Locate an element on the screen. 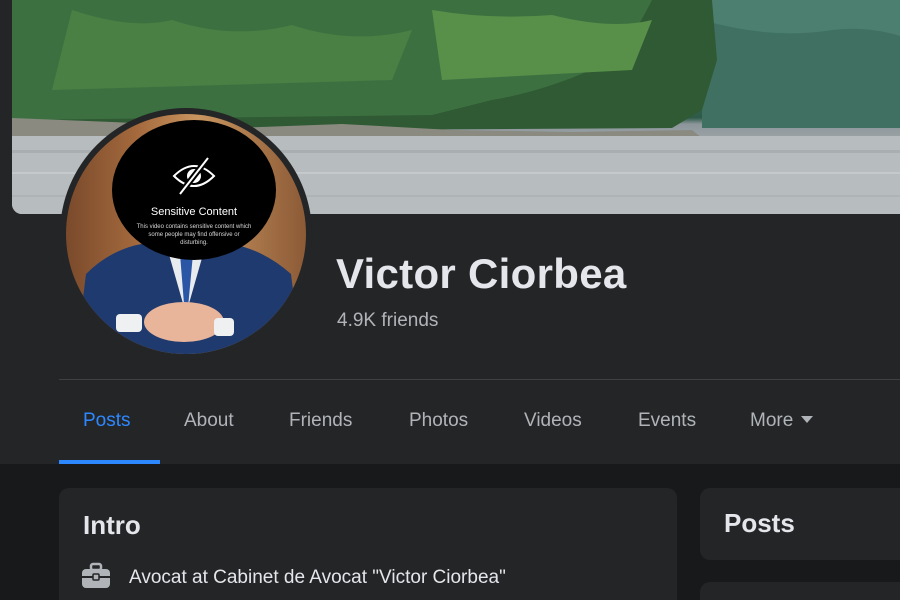 This screenshot has height=600, width=900. posts-title: Posts is located at coordinates (759, 523).